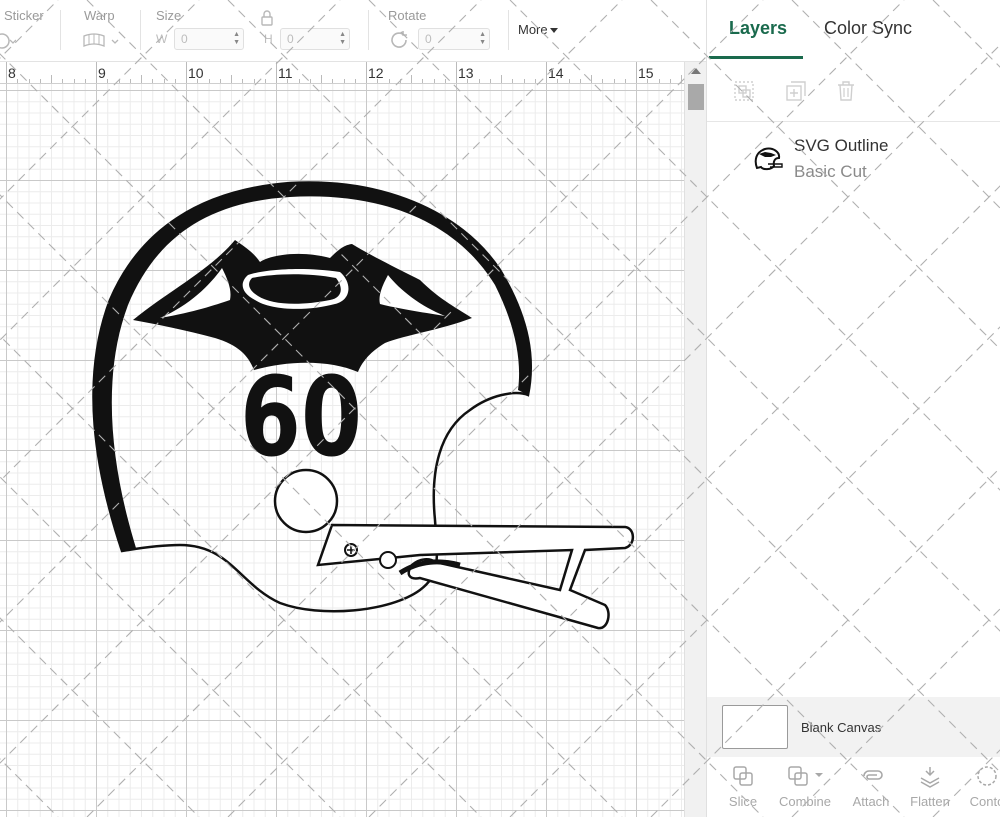 Image resolution: width=1000 pixels, height=817 pixels. What do you see at coordinates (743, 776) in the screenshot?
I see `slice-icon` at bounding box center [743, 776].